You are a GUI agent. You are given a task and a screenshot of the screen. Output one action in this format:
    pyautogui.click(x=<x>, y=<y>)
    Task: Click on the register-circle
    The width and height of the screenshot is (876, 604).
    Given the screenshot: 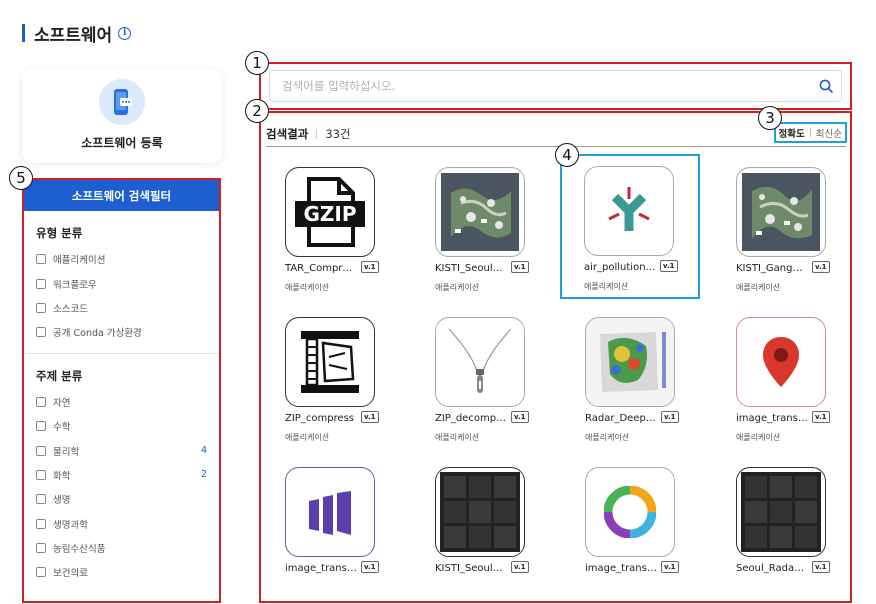 What is the action you would take?
    pyautogui.click(x=122, y=102)
    